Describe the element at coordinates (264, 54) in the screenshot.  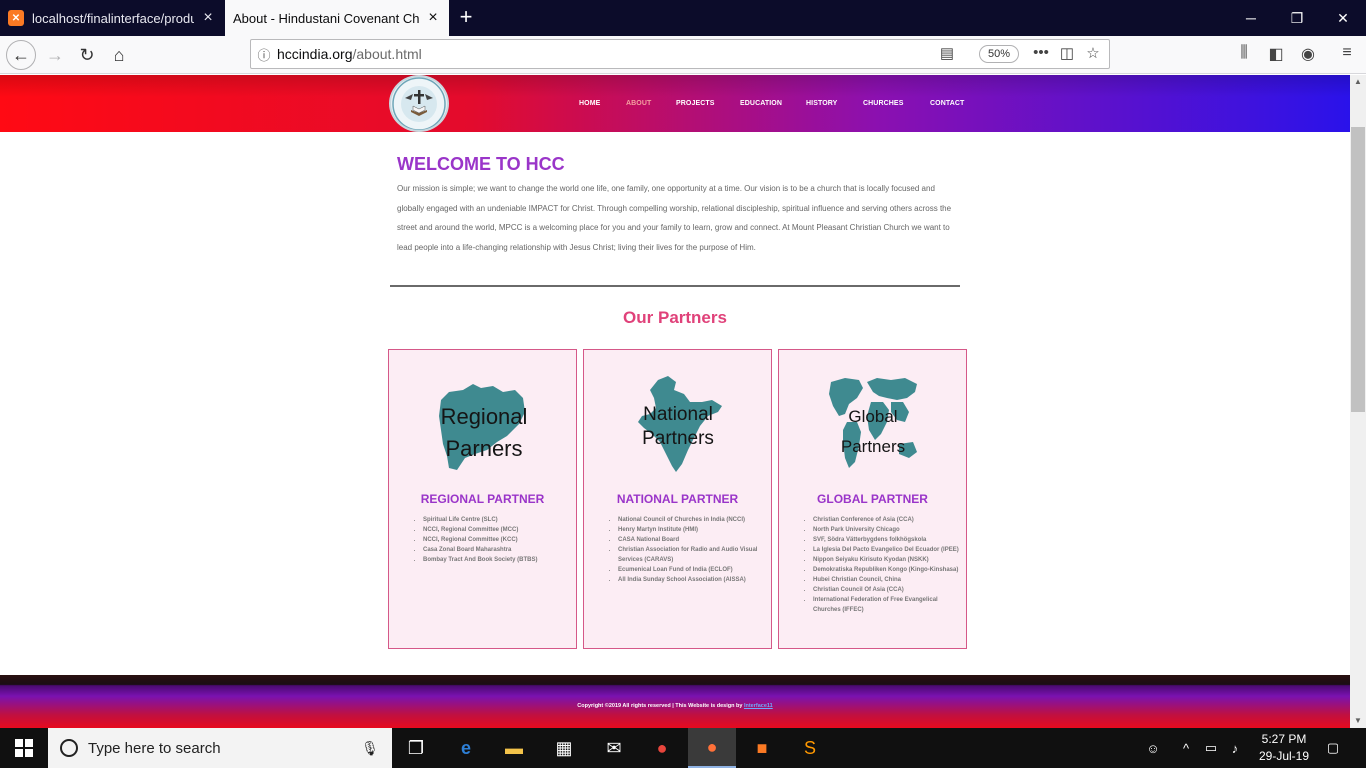
I see `site-info-icon: ⓘ` at that location.